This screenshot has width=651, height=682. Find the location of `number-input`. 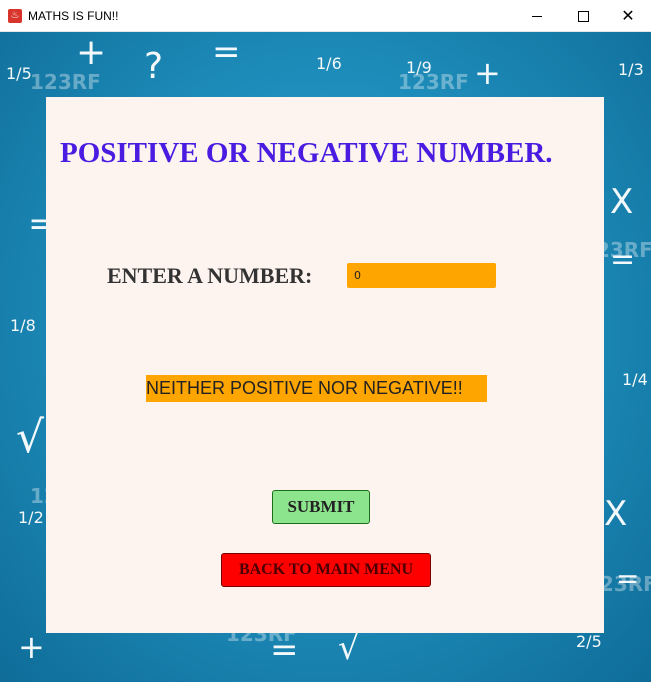

number-input is located at coordinates (421, 275).